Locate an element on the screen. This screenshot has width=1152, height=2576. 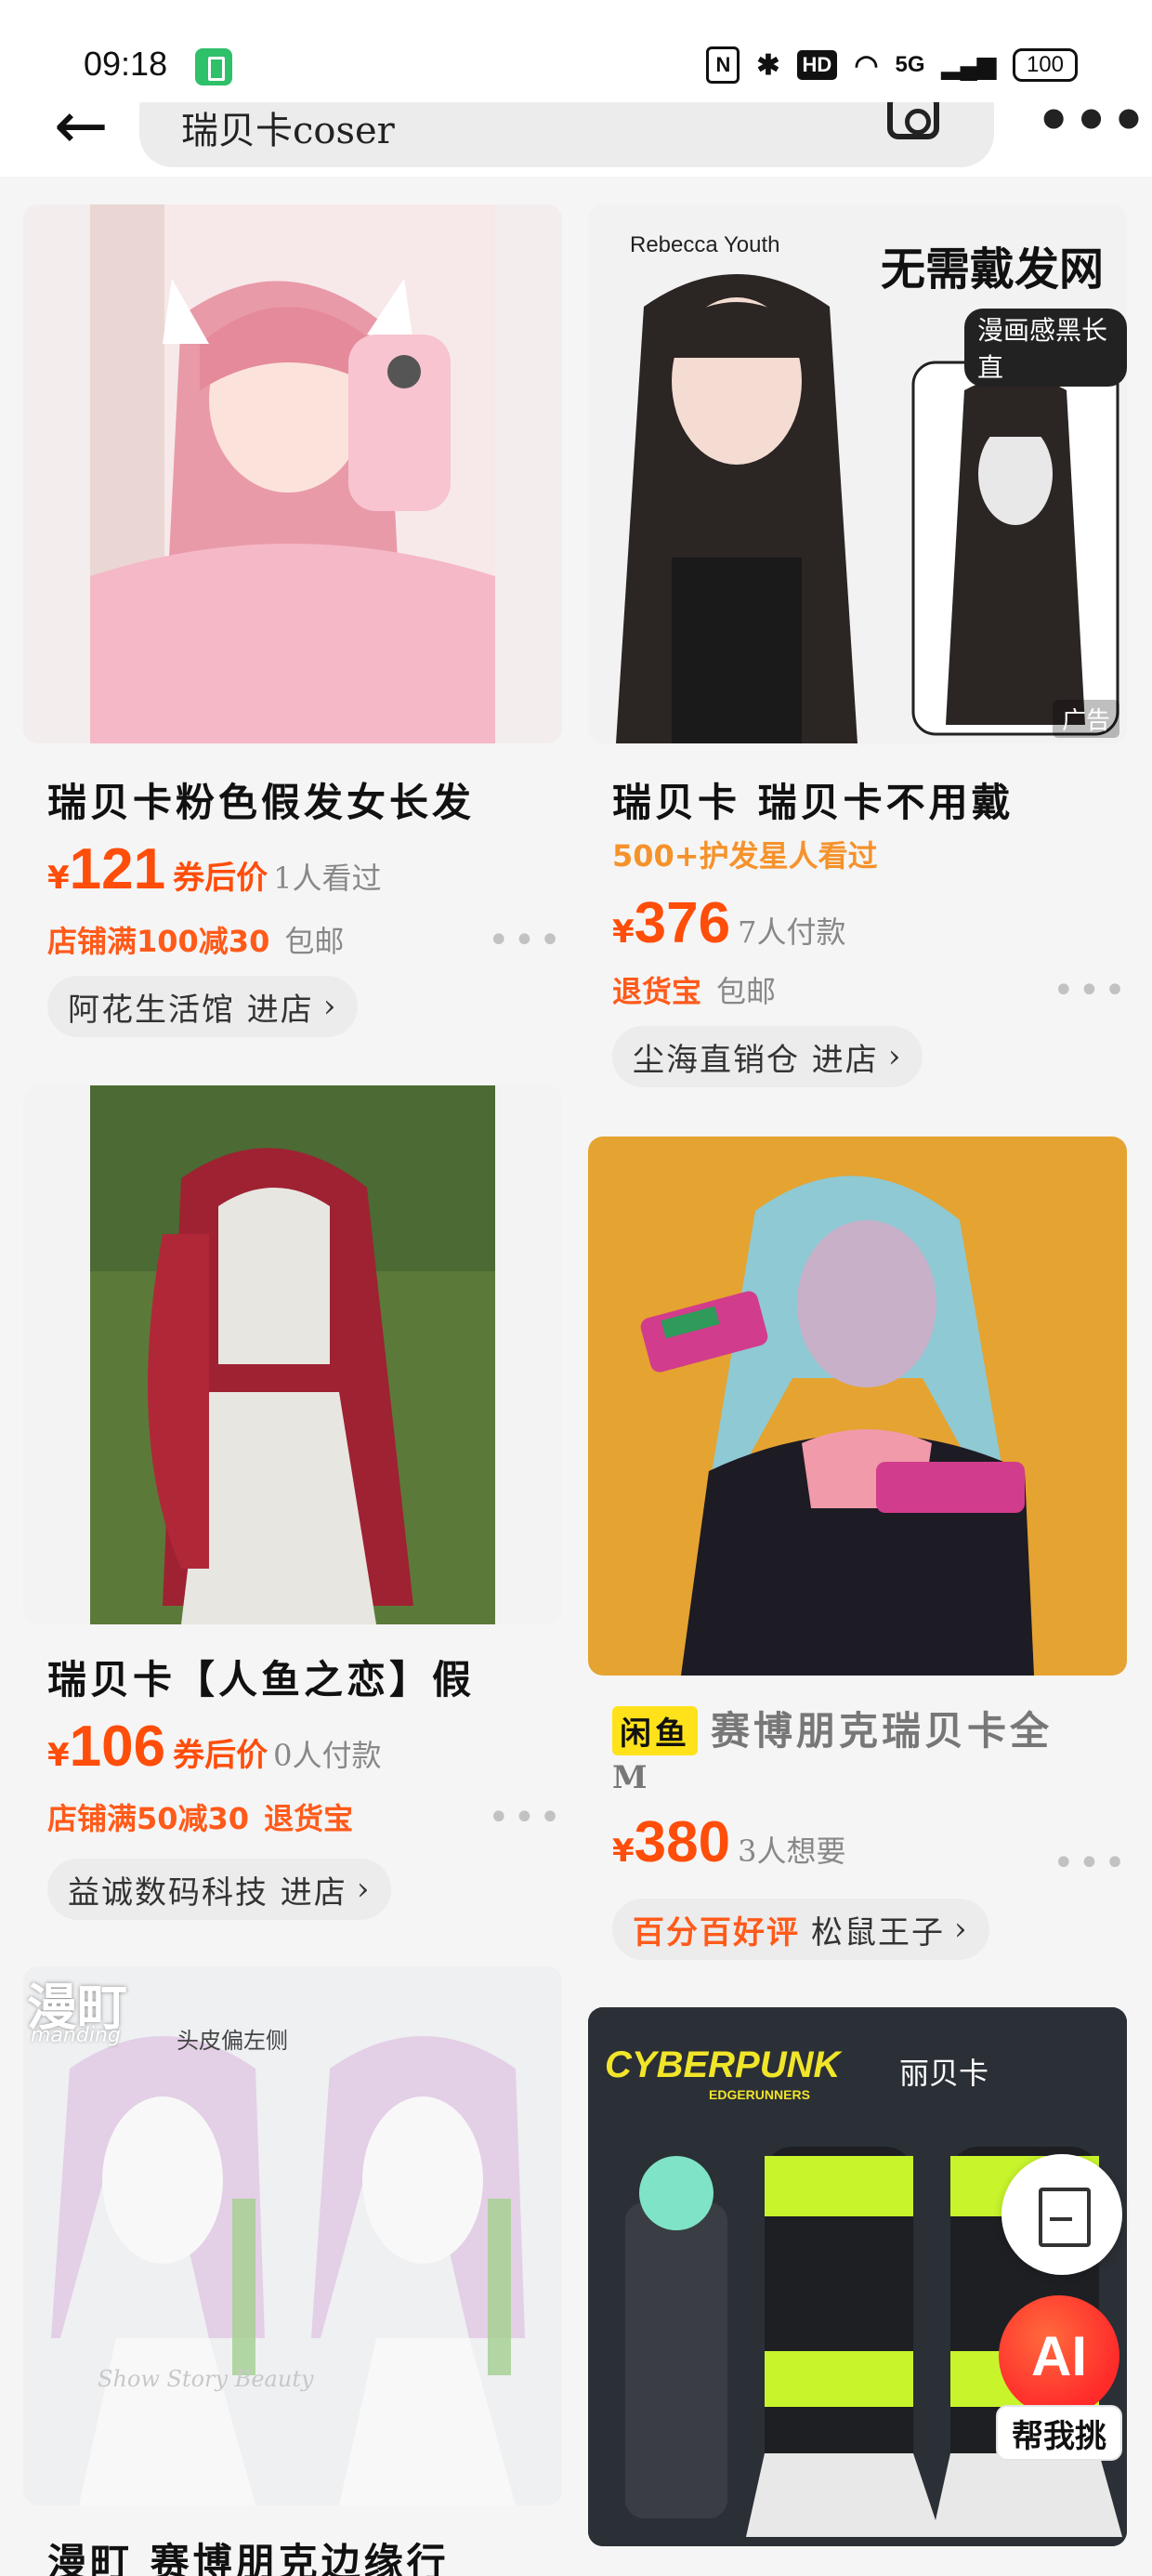
shop-name: 益诚数码科技 进店 is located at coordinates (207, 1892).